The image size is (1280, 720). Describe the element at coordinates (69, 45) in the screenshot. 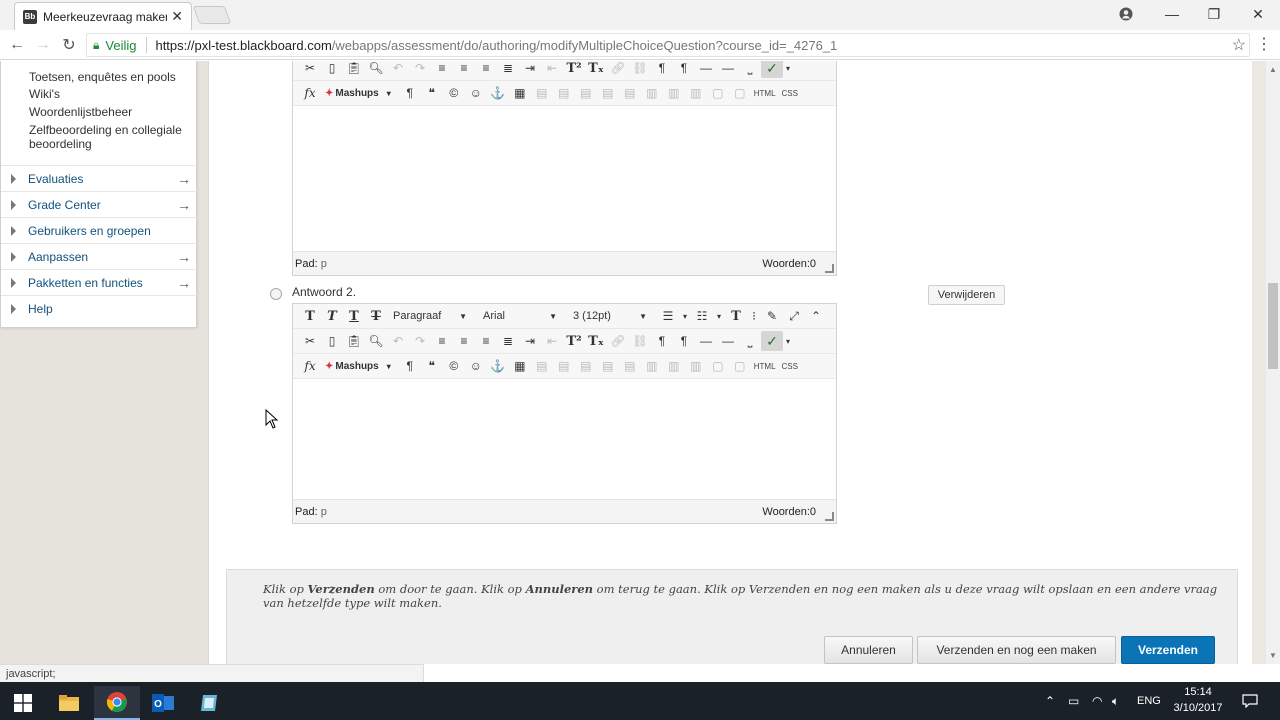

I see `reload-icon: ↻` at that location.